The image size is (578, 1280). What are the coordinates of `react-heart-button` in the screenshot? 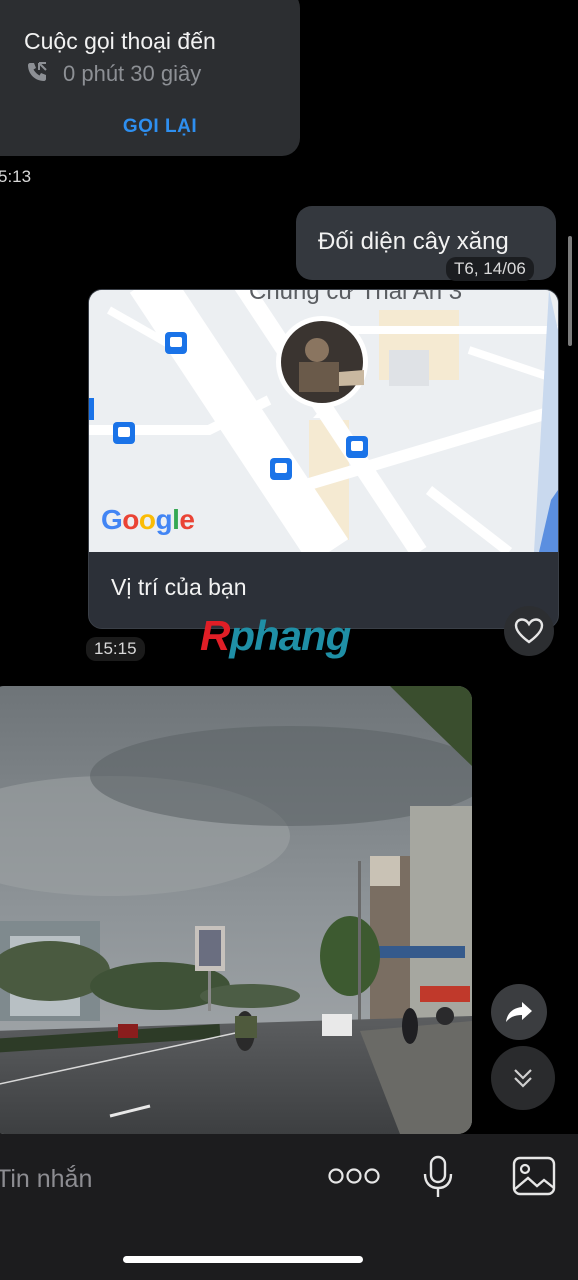 It's located at (529, 631).